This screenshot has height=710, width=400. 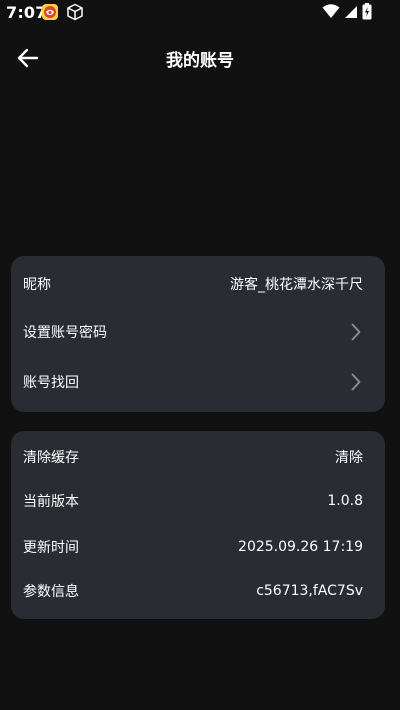 I want to click on version-label: 当前版本, so click(x=51, y=502).